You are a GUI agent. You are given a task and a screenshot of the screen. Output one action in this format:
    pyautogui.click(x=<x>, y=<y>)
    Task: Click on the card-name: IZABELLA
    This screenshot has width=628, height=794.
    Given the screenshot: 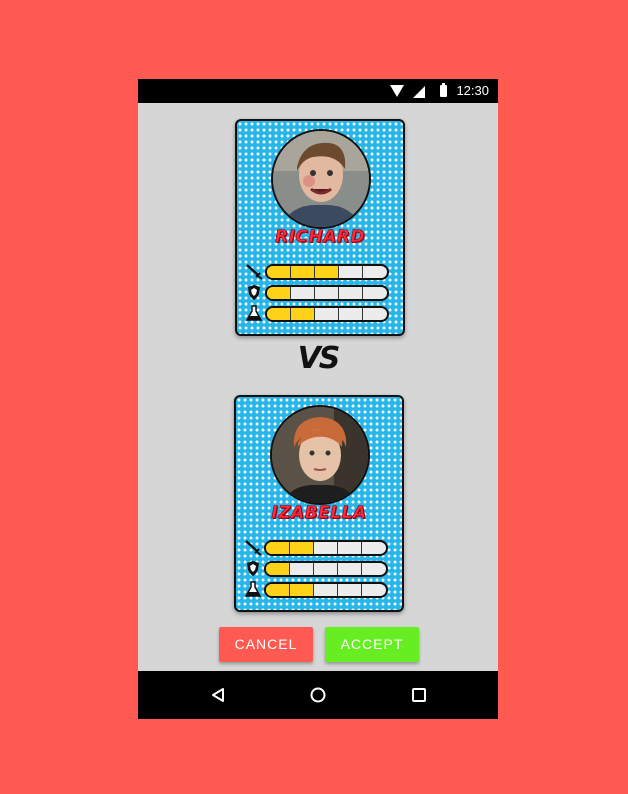 What is the action you would take?
    pyautogui.click(x=319, y=513)
    